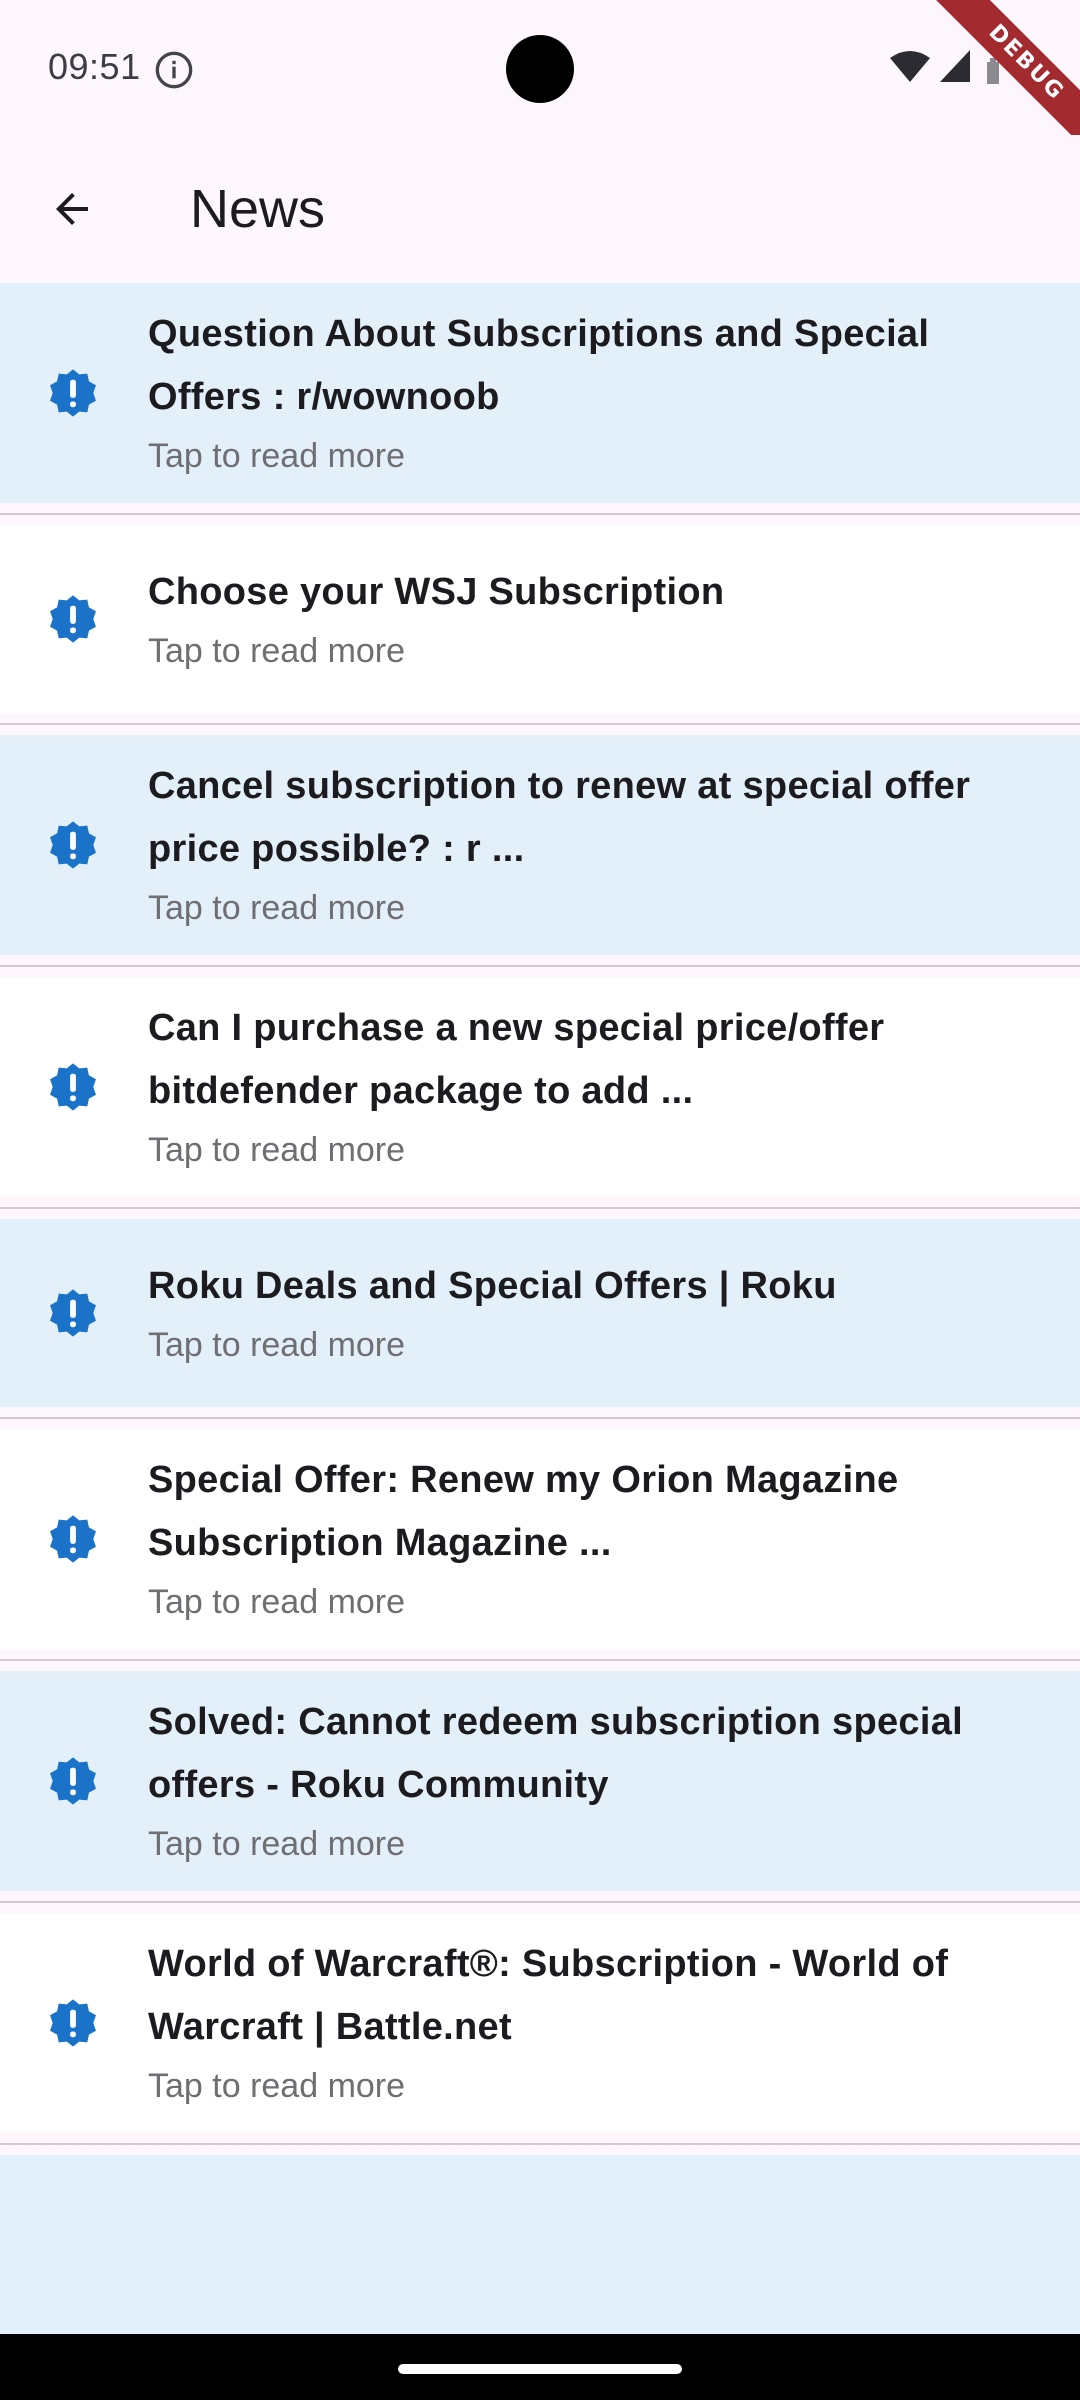  Describe the element at coordinates (540, 2249) in the screenshot. I see `news-item-partial` at that location.